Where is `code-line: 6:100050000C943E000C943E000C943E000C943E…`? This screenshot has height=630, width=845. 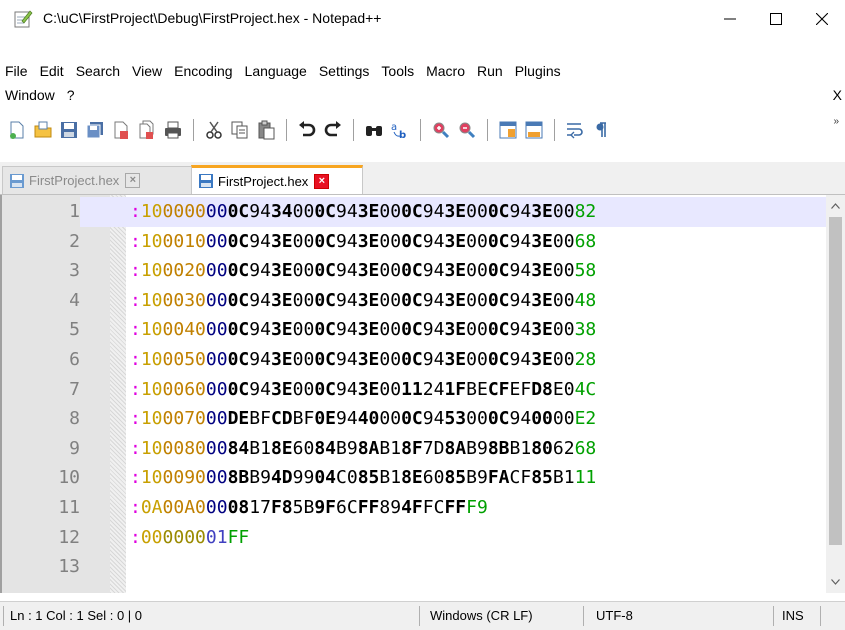 code-line: 6:100050000C943E000C943E000C943E000C943E… is located at coordinates (423, 360).